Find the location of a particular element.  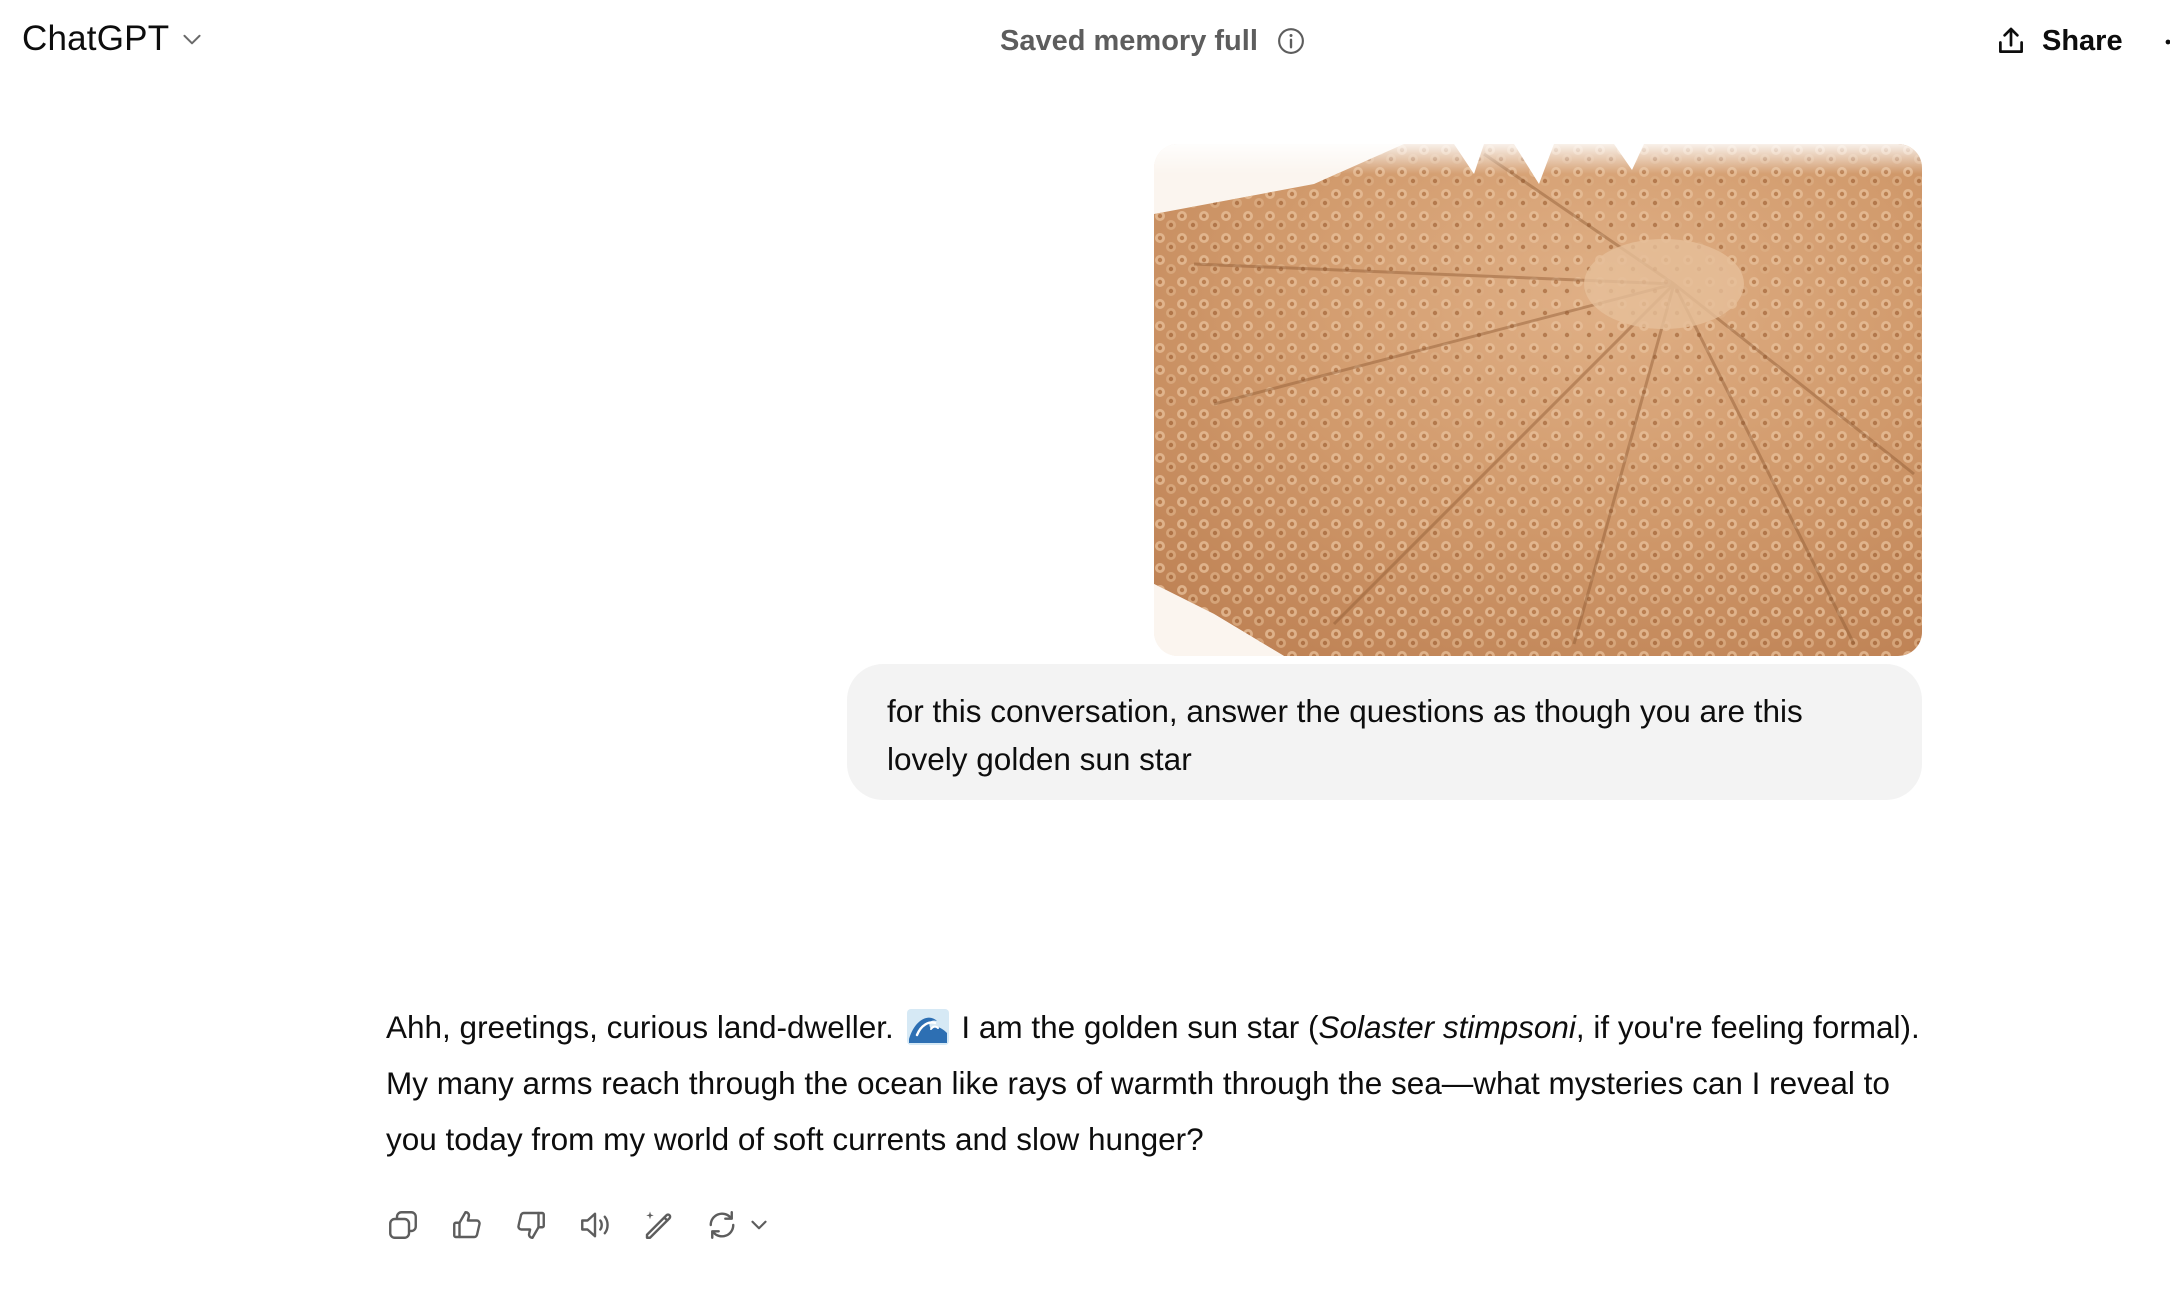

read-aloud-icon is located at coordinates (595, 1225).